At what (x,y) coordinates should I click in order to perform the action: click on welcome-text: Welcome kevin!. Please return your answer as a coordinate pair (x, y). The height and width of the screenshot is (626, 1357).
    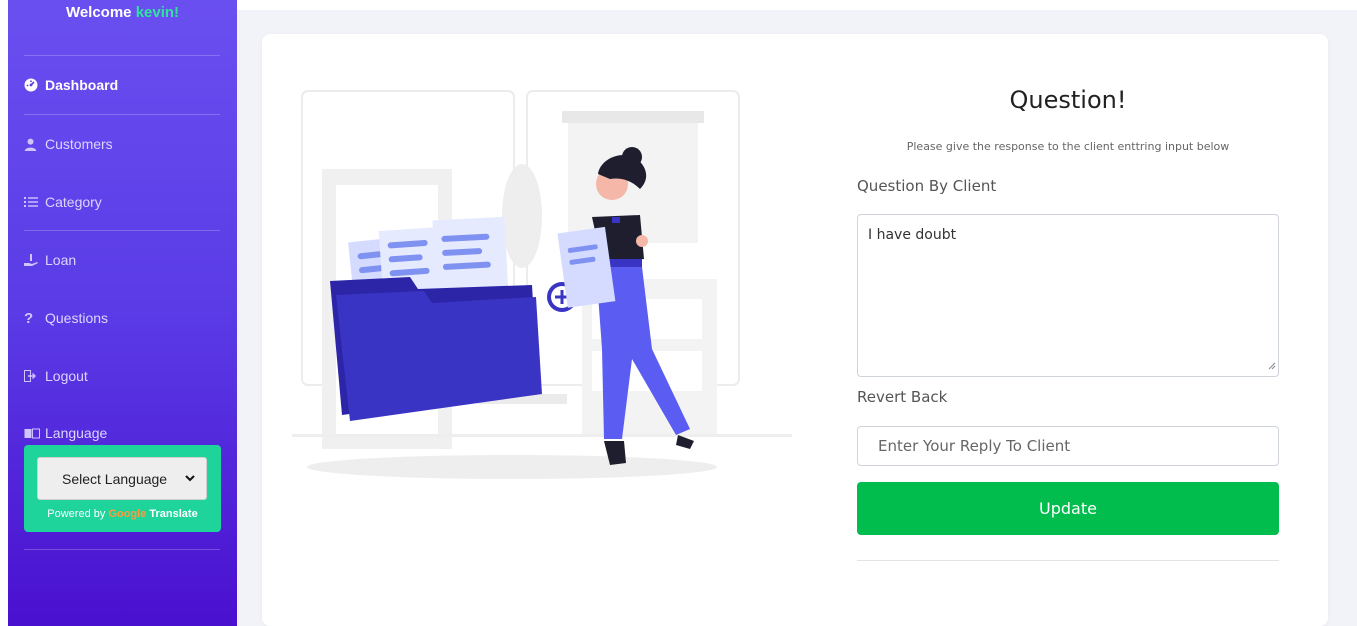
    Looking at the image, I should click on (122, 20).